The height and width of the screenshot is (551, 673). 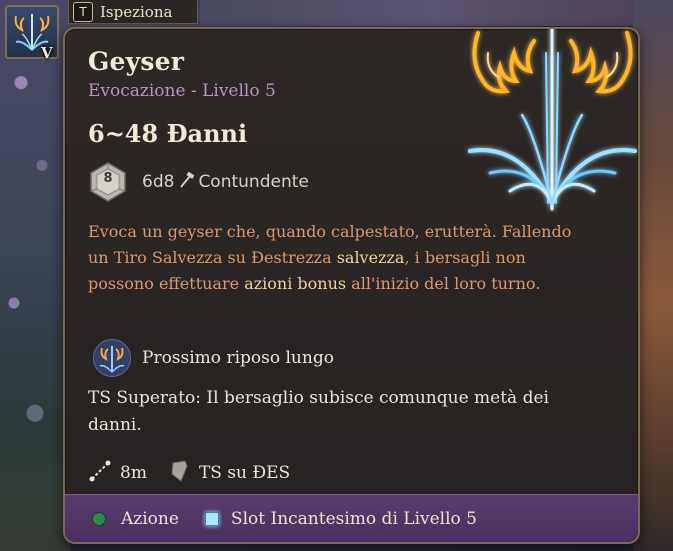 What do you see at coordinates (182, 91) in the screenshot?
I see `spell-school-level: Evocazione - Livello 5` at bounding box center [182, 91].